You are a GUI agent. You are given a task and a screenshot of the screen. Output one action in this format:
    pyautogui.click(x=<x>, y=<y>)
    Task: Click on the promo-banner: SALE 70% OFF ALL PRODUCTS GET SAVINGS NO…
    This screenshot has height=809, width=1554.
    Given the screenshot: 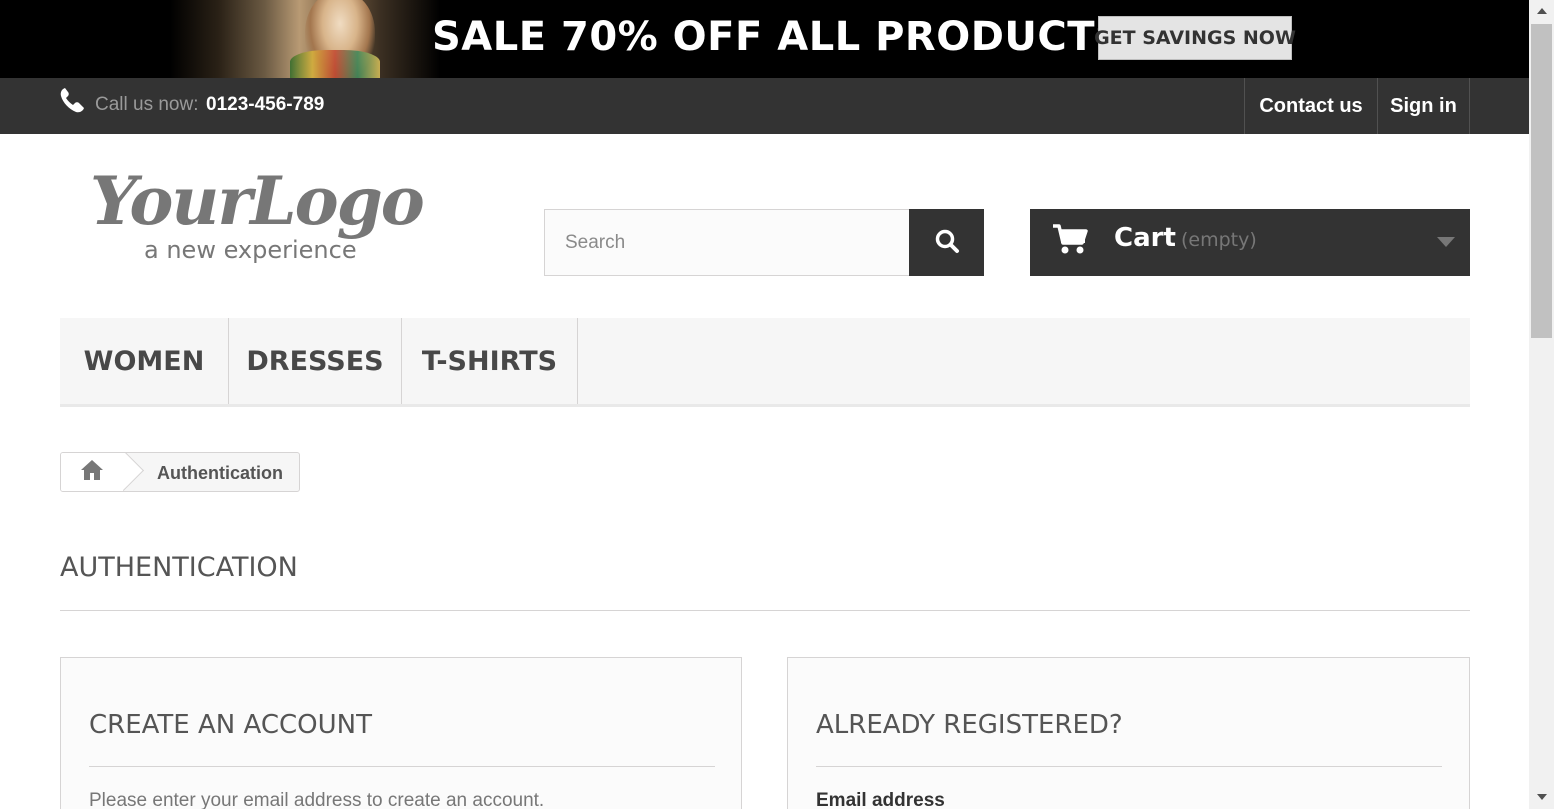 What is the action you would take?
    pyautogui.click(x=764, y=39)
    